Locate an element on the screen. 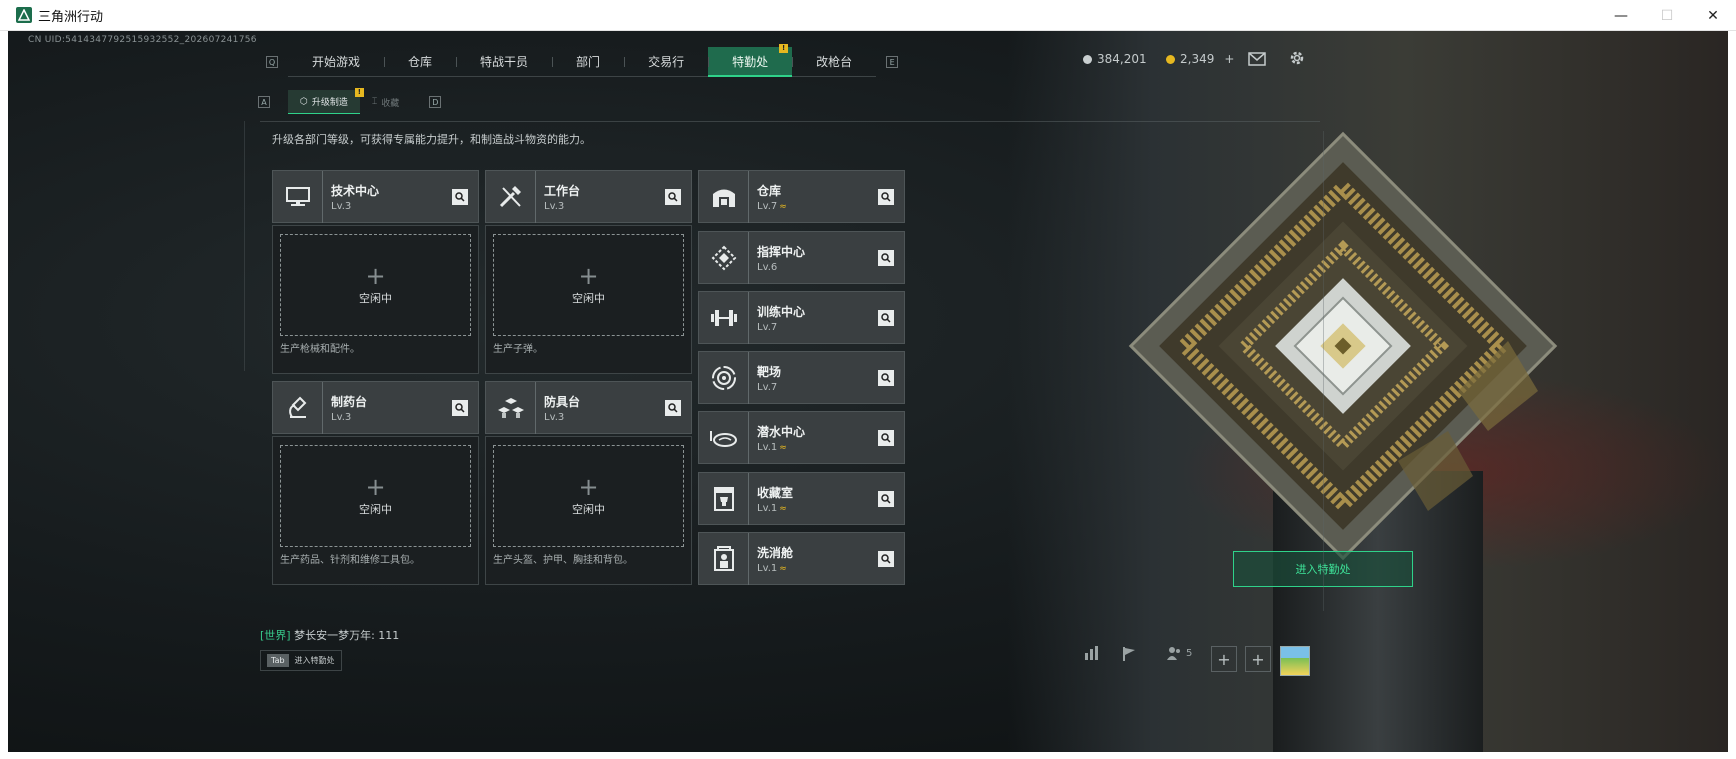 The image size is (1736, 759). facility-card-tech-center: 技术中心 Lv.3 is located at coordinates (375, 196).